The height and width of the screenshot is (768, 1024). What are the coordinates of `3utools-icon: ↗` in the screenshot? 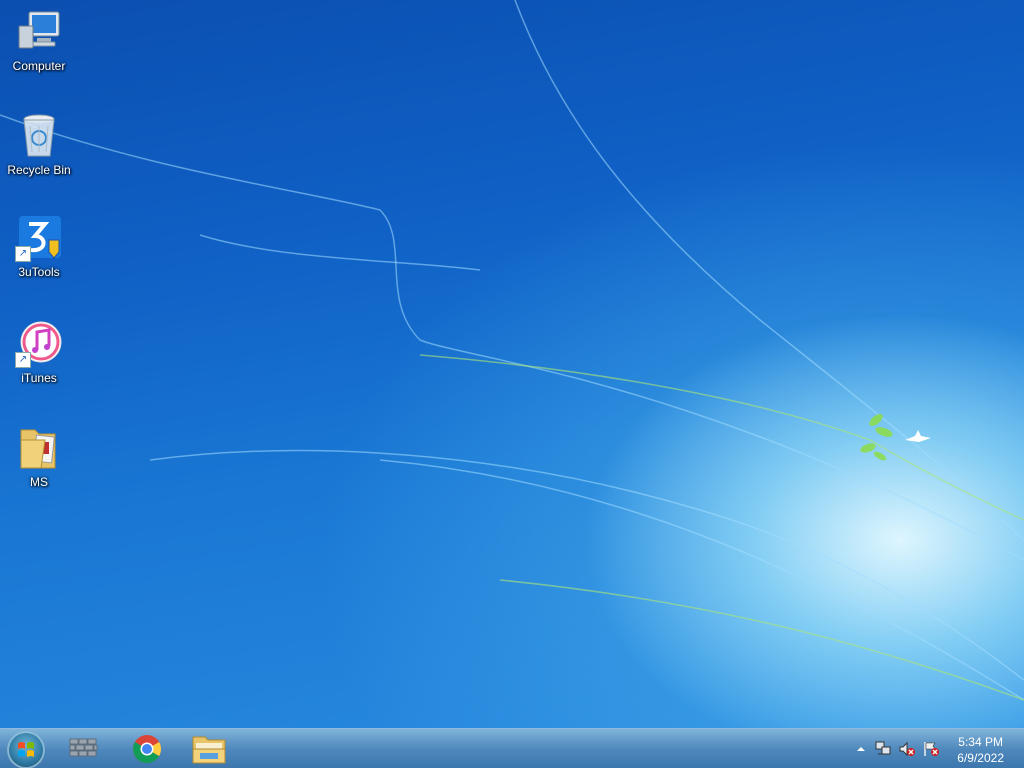 It's located at (39, 238).